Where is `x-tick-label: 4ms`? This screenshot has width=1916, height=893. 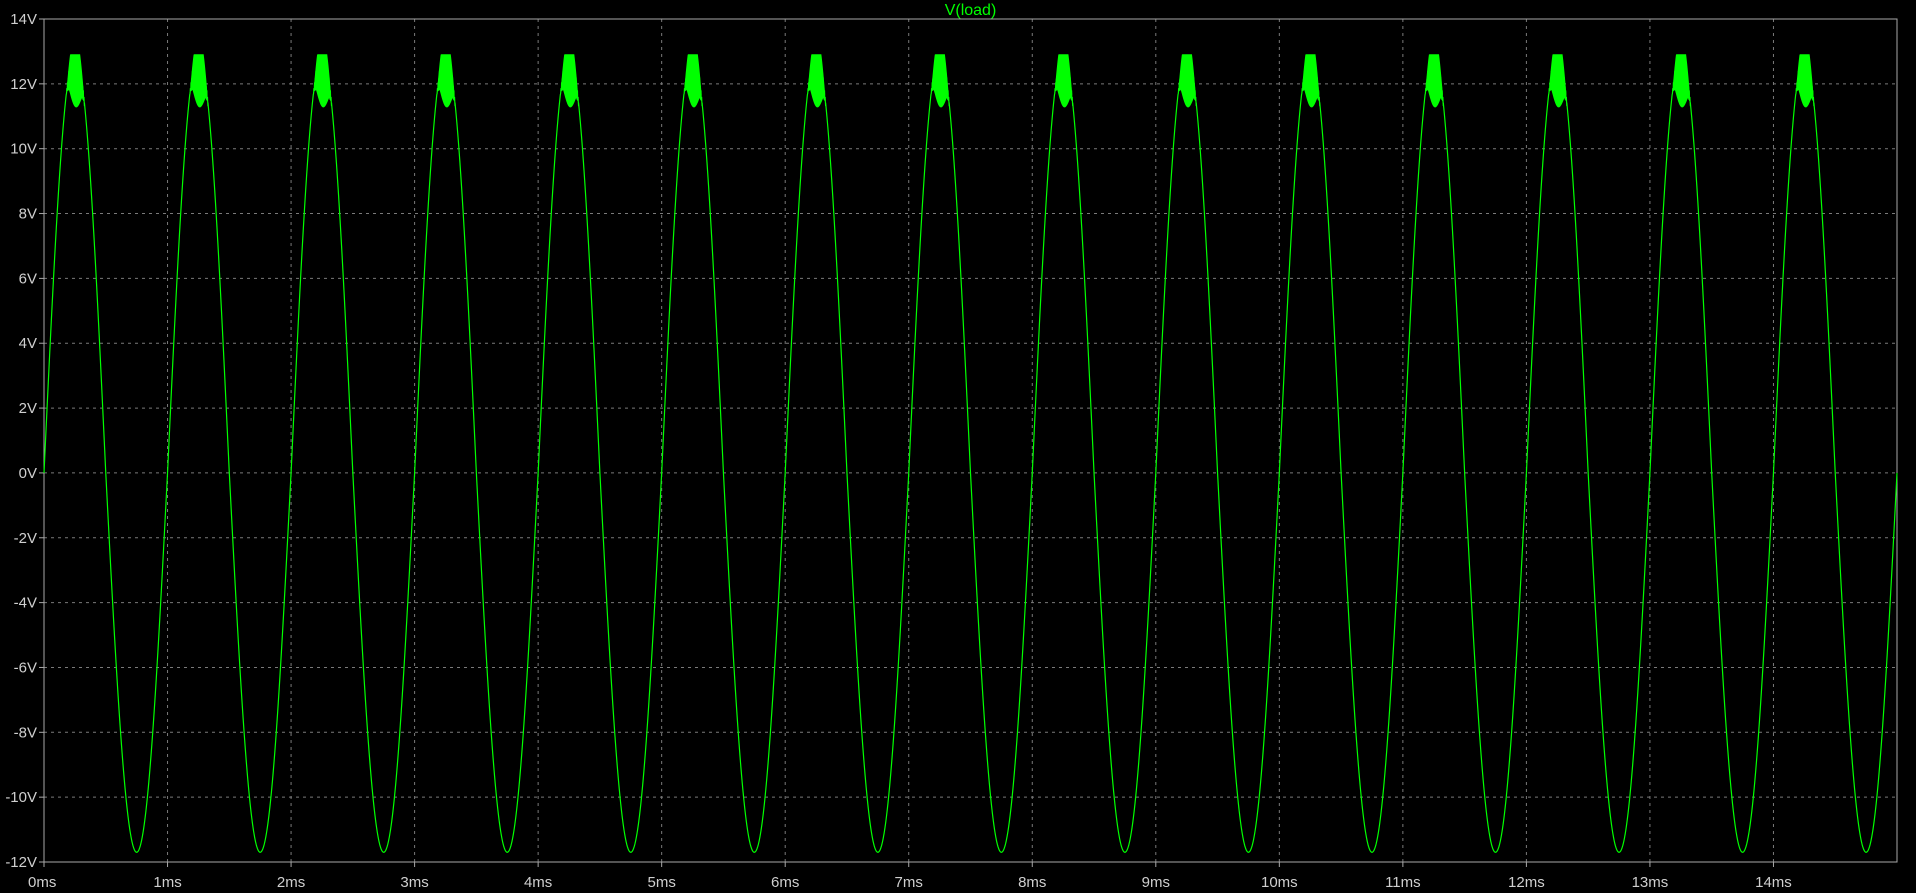 x-tick-label: 4ms is located at coordinates (538, 882).